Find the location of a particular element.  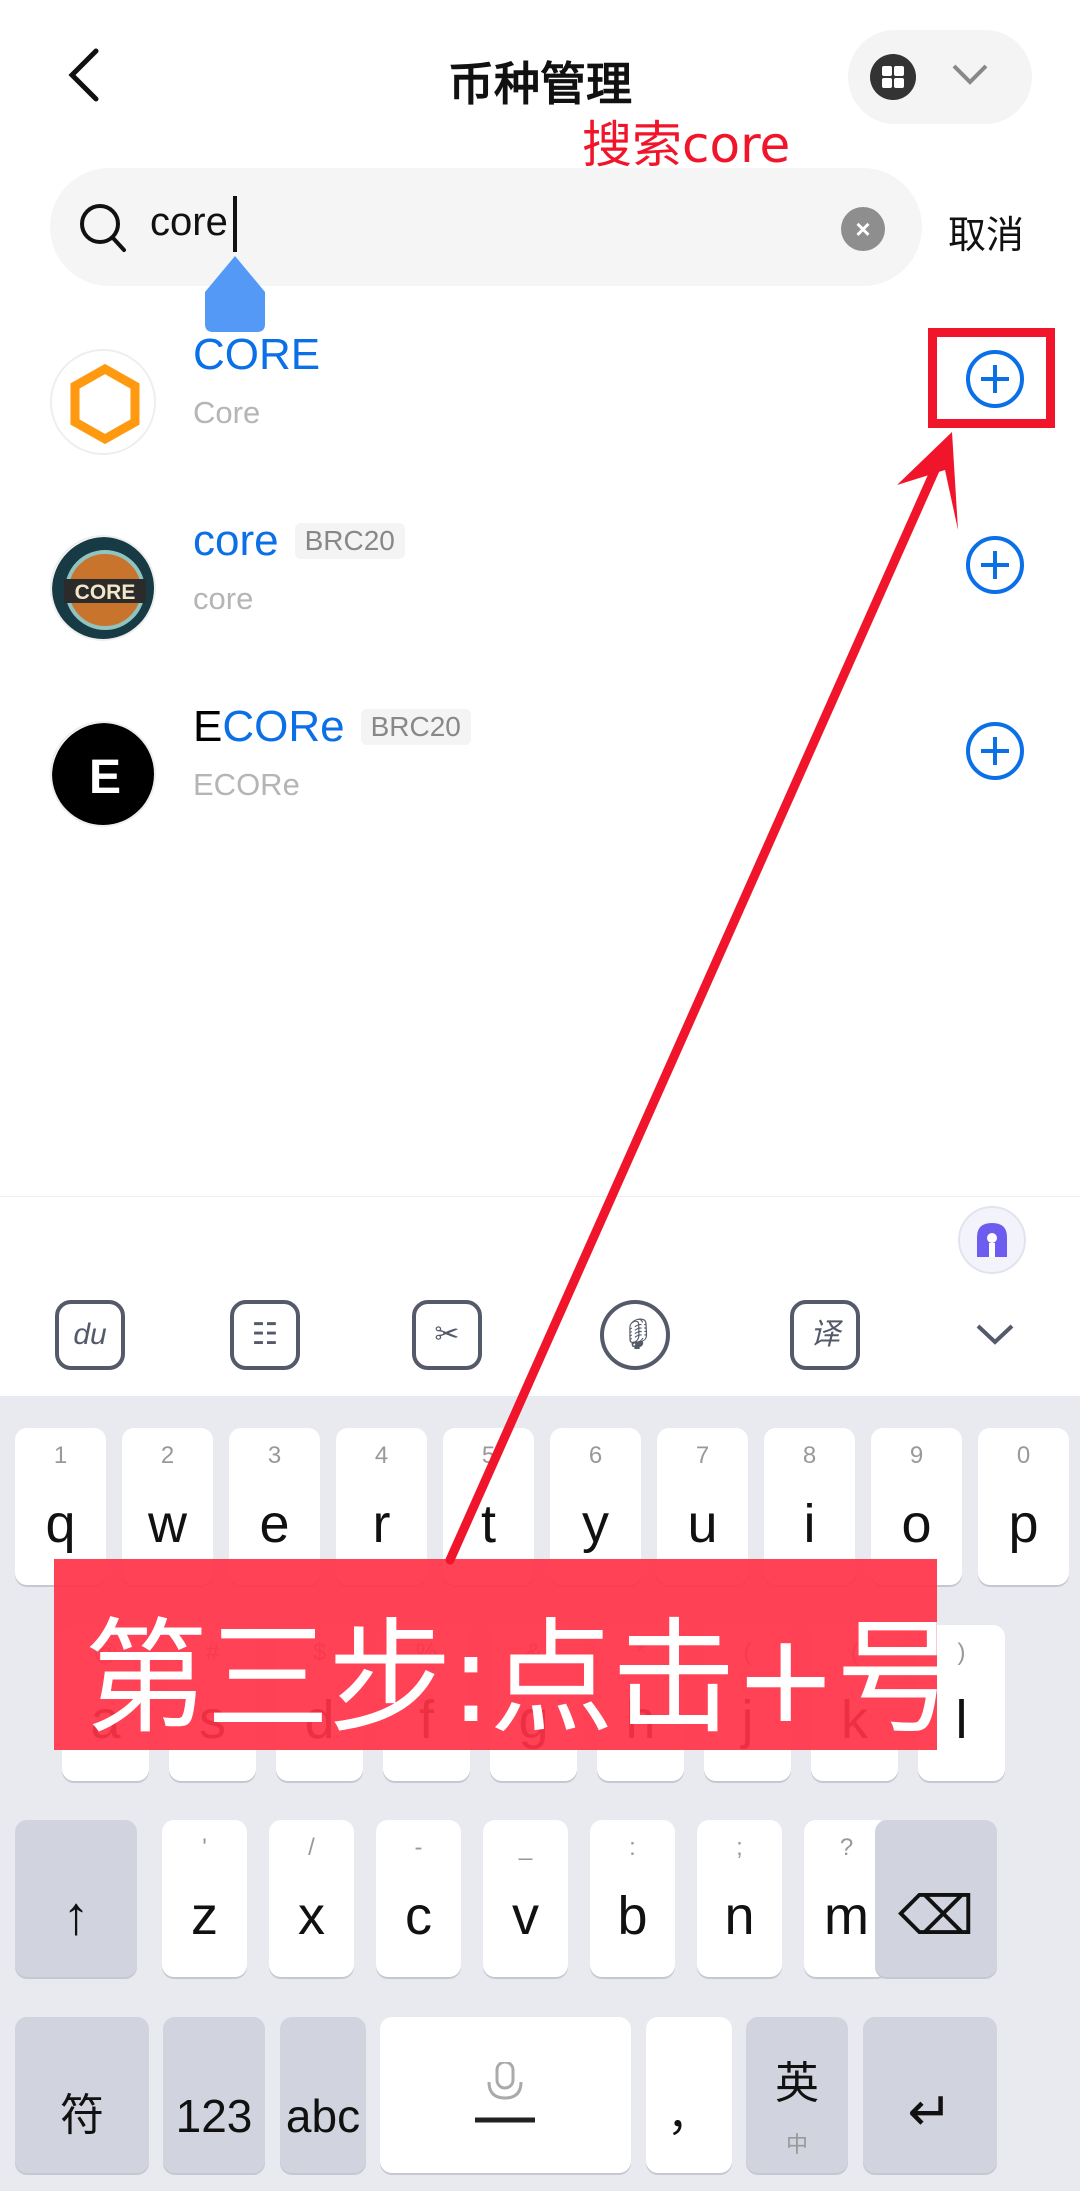

key-hint: 2 is located at coordinates (167, 1455).